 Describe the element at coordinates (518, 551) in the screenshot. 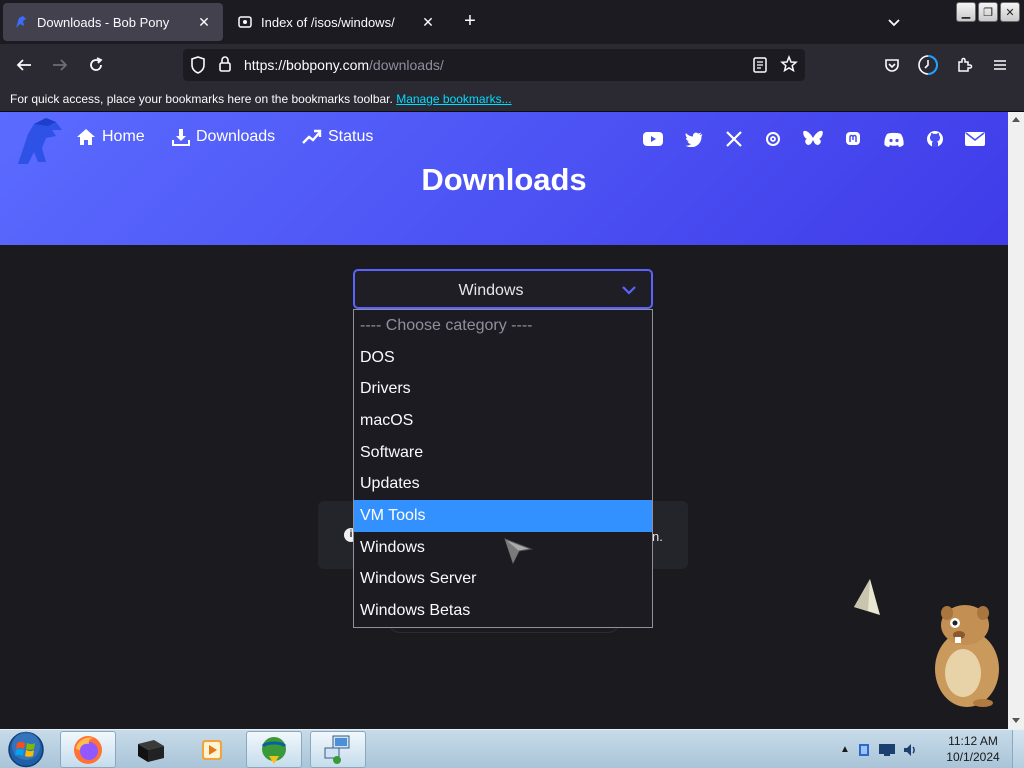

I see `mouse-cursor-icon` at that location.